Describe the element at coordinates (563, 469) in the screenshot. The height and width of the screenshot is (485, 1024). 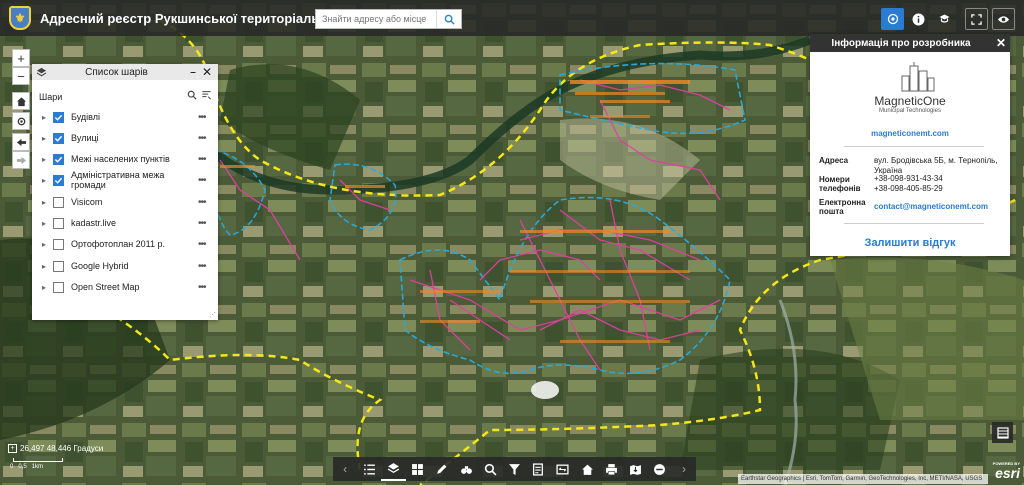
I see `swipe-tool-button` at that location.